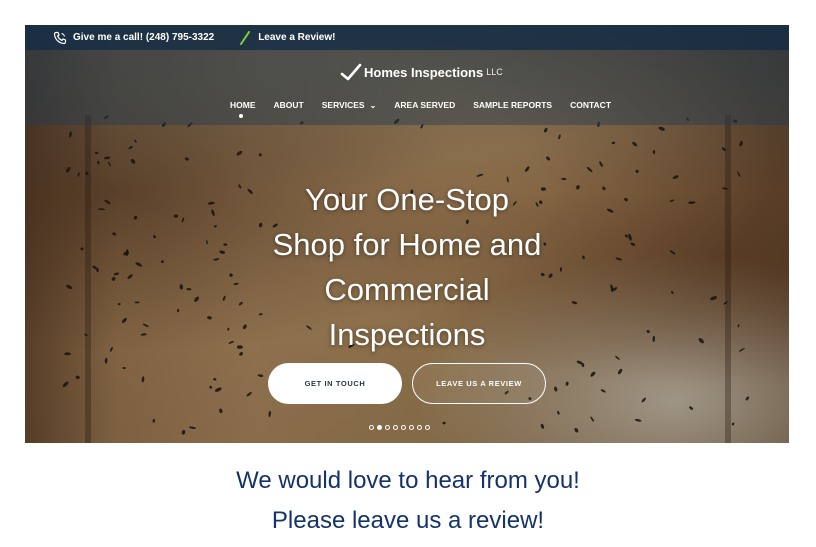 This screenshot has height=547, width=816. What do you see at coordinates (479, 383) in the screenshot?
I see `leave-review-button: LEAVE US A REVIEW` at bounding box center [479, 383].